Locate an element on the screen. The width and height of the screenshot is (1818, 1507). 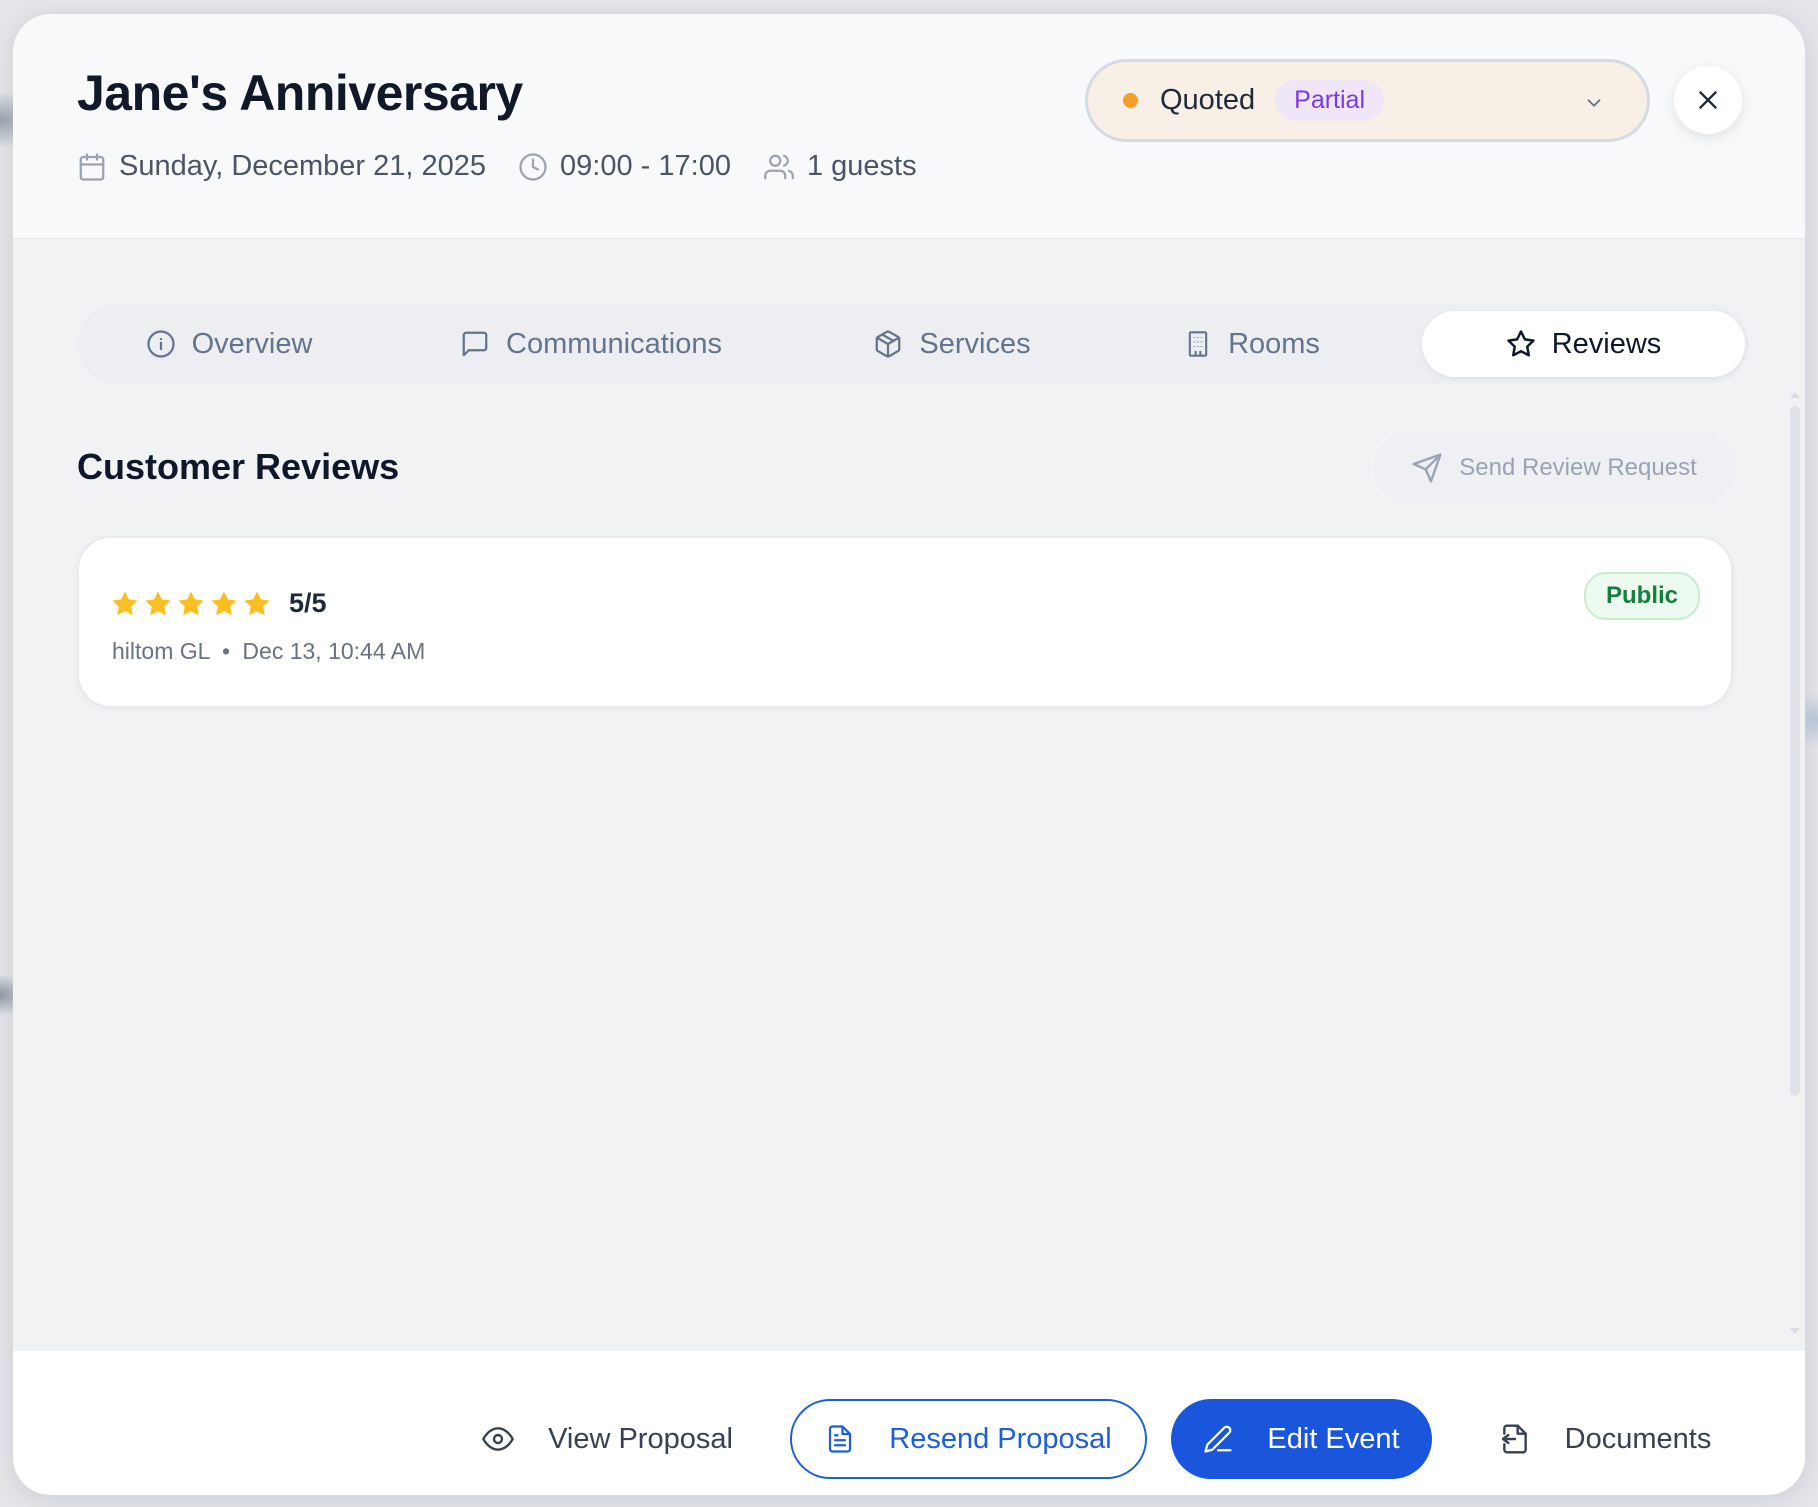
tab-services: Services is located at coordinates (952, 344).